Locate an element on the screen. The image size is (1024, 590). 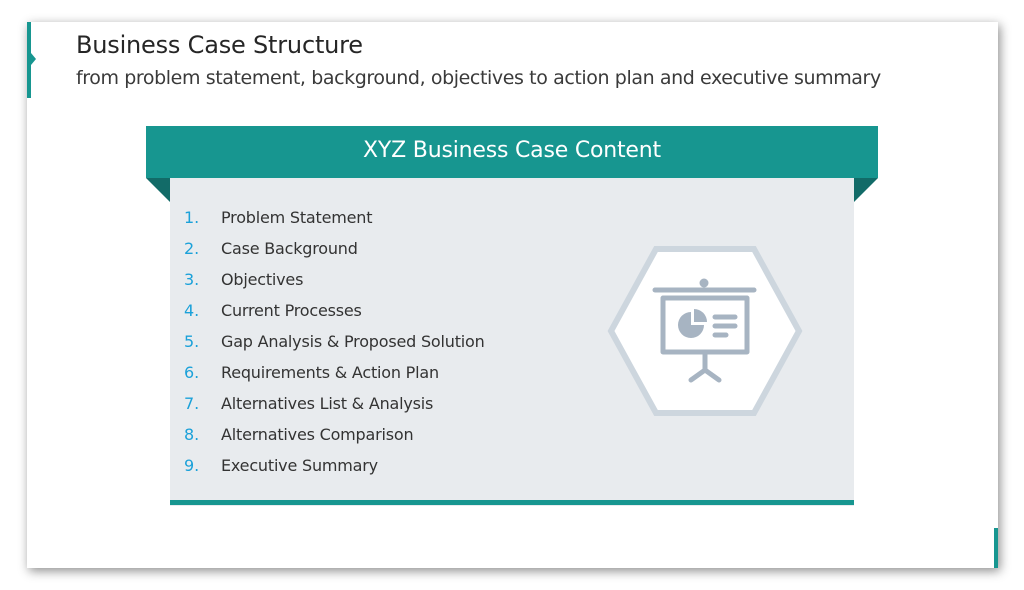
banner-fold-left is located at coordinates (158, 190).